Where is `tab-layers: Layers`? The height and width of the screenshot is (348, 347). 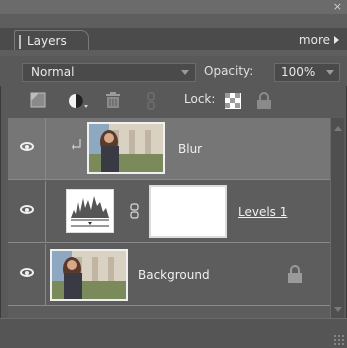
tab-layers: Layers is located at coordinates (51, 40).